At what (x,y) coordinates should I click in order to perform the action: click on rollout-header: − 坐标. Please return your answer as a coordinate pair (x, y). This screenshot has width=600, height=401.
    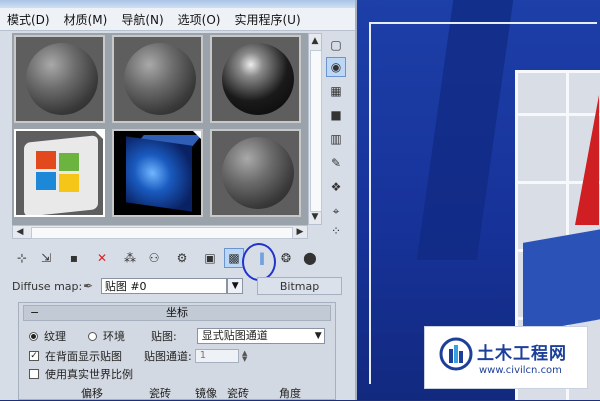
    Looking at the image, I should click on (177, 313).